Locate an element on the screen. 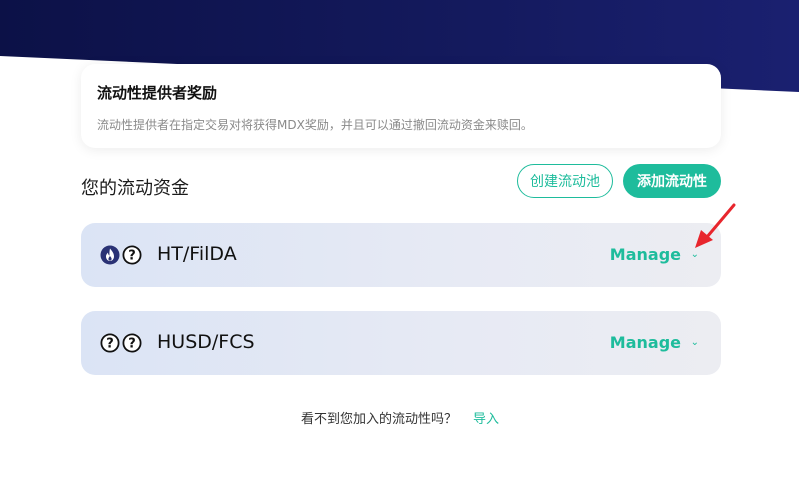  token-icons: ? ? is located at coordinates (121, 343).